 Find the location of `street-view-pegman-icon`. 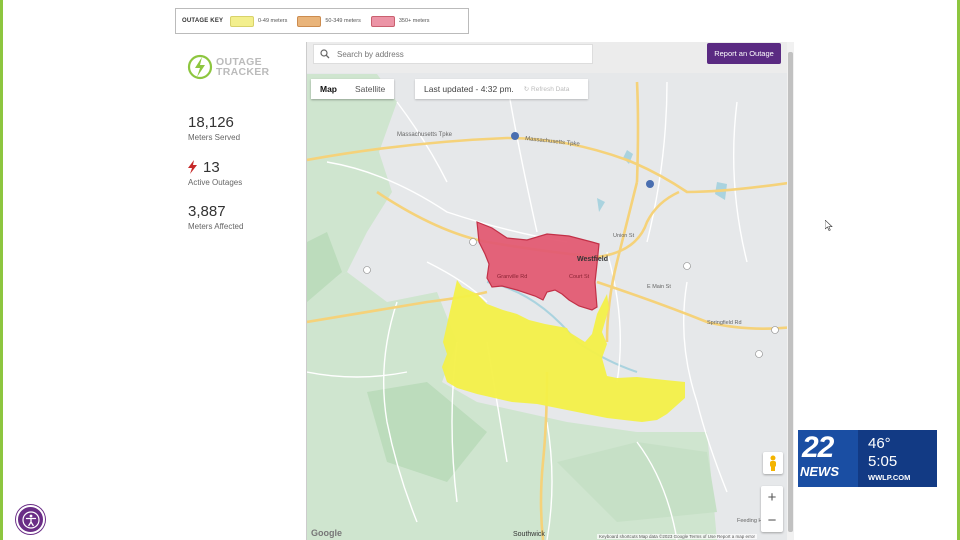

street-view-pegman-icon is located at coordinates (773, 463).